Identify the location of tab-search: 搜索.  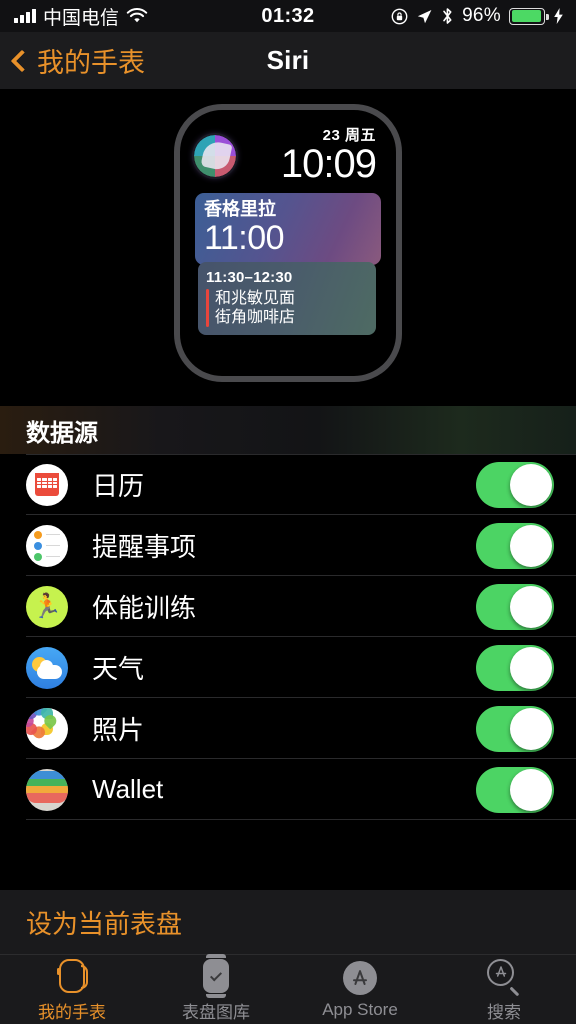
(504, 989).